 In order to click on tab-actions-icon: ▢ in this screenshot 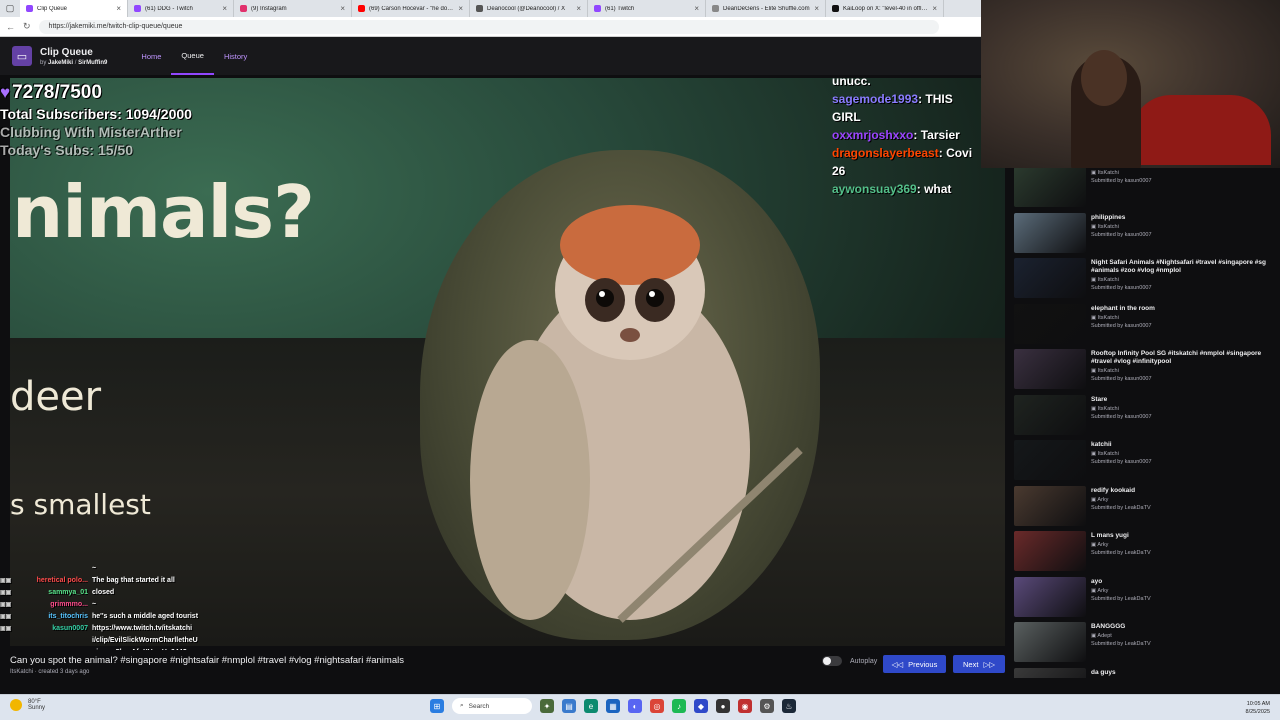, I will do `click(10, 8)`.